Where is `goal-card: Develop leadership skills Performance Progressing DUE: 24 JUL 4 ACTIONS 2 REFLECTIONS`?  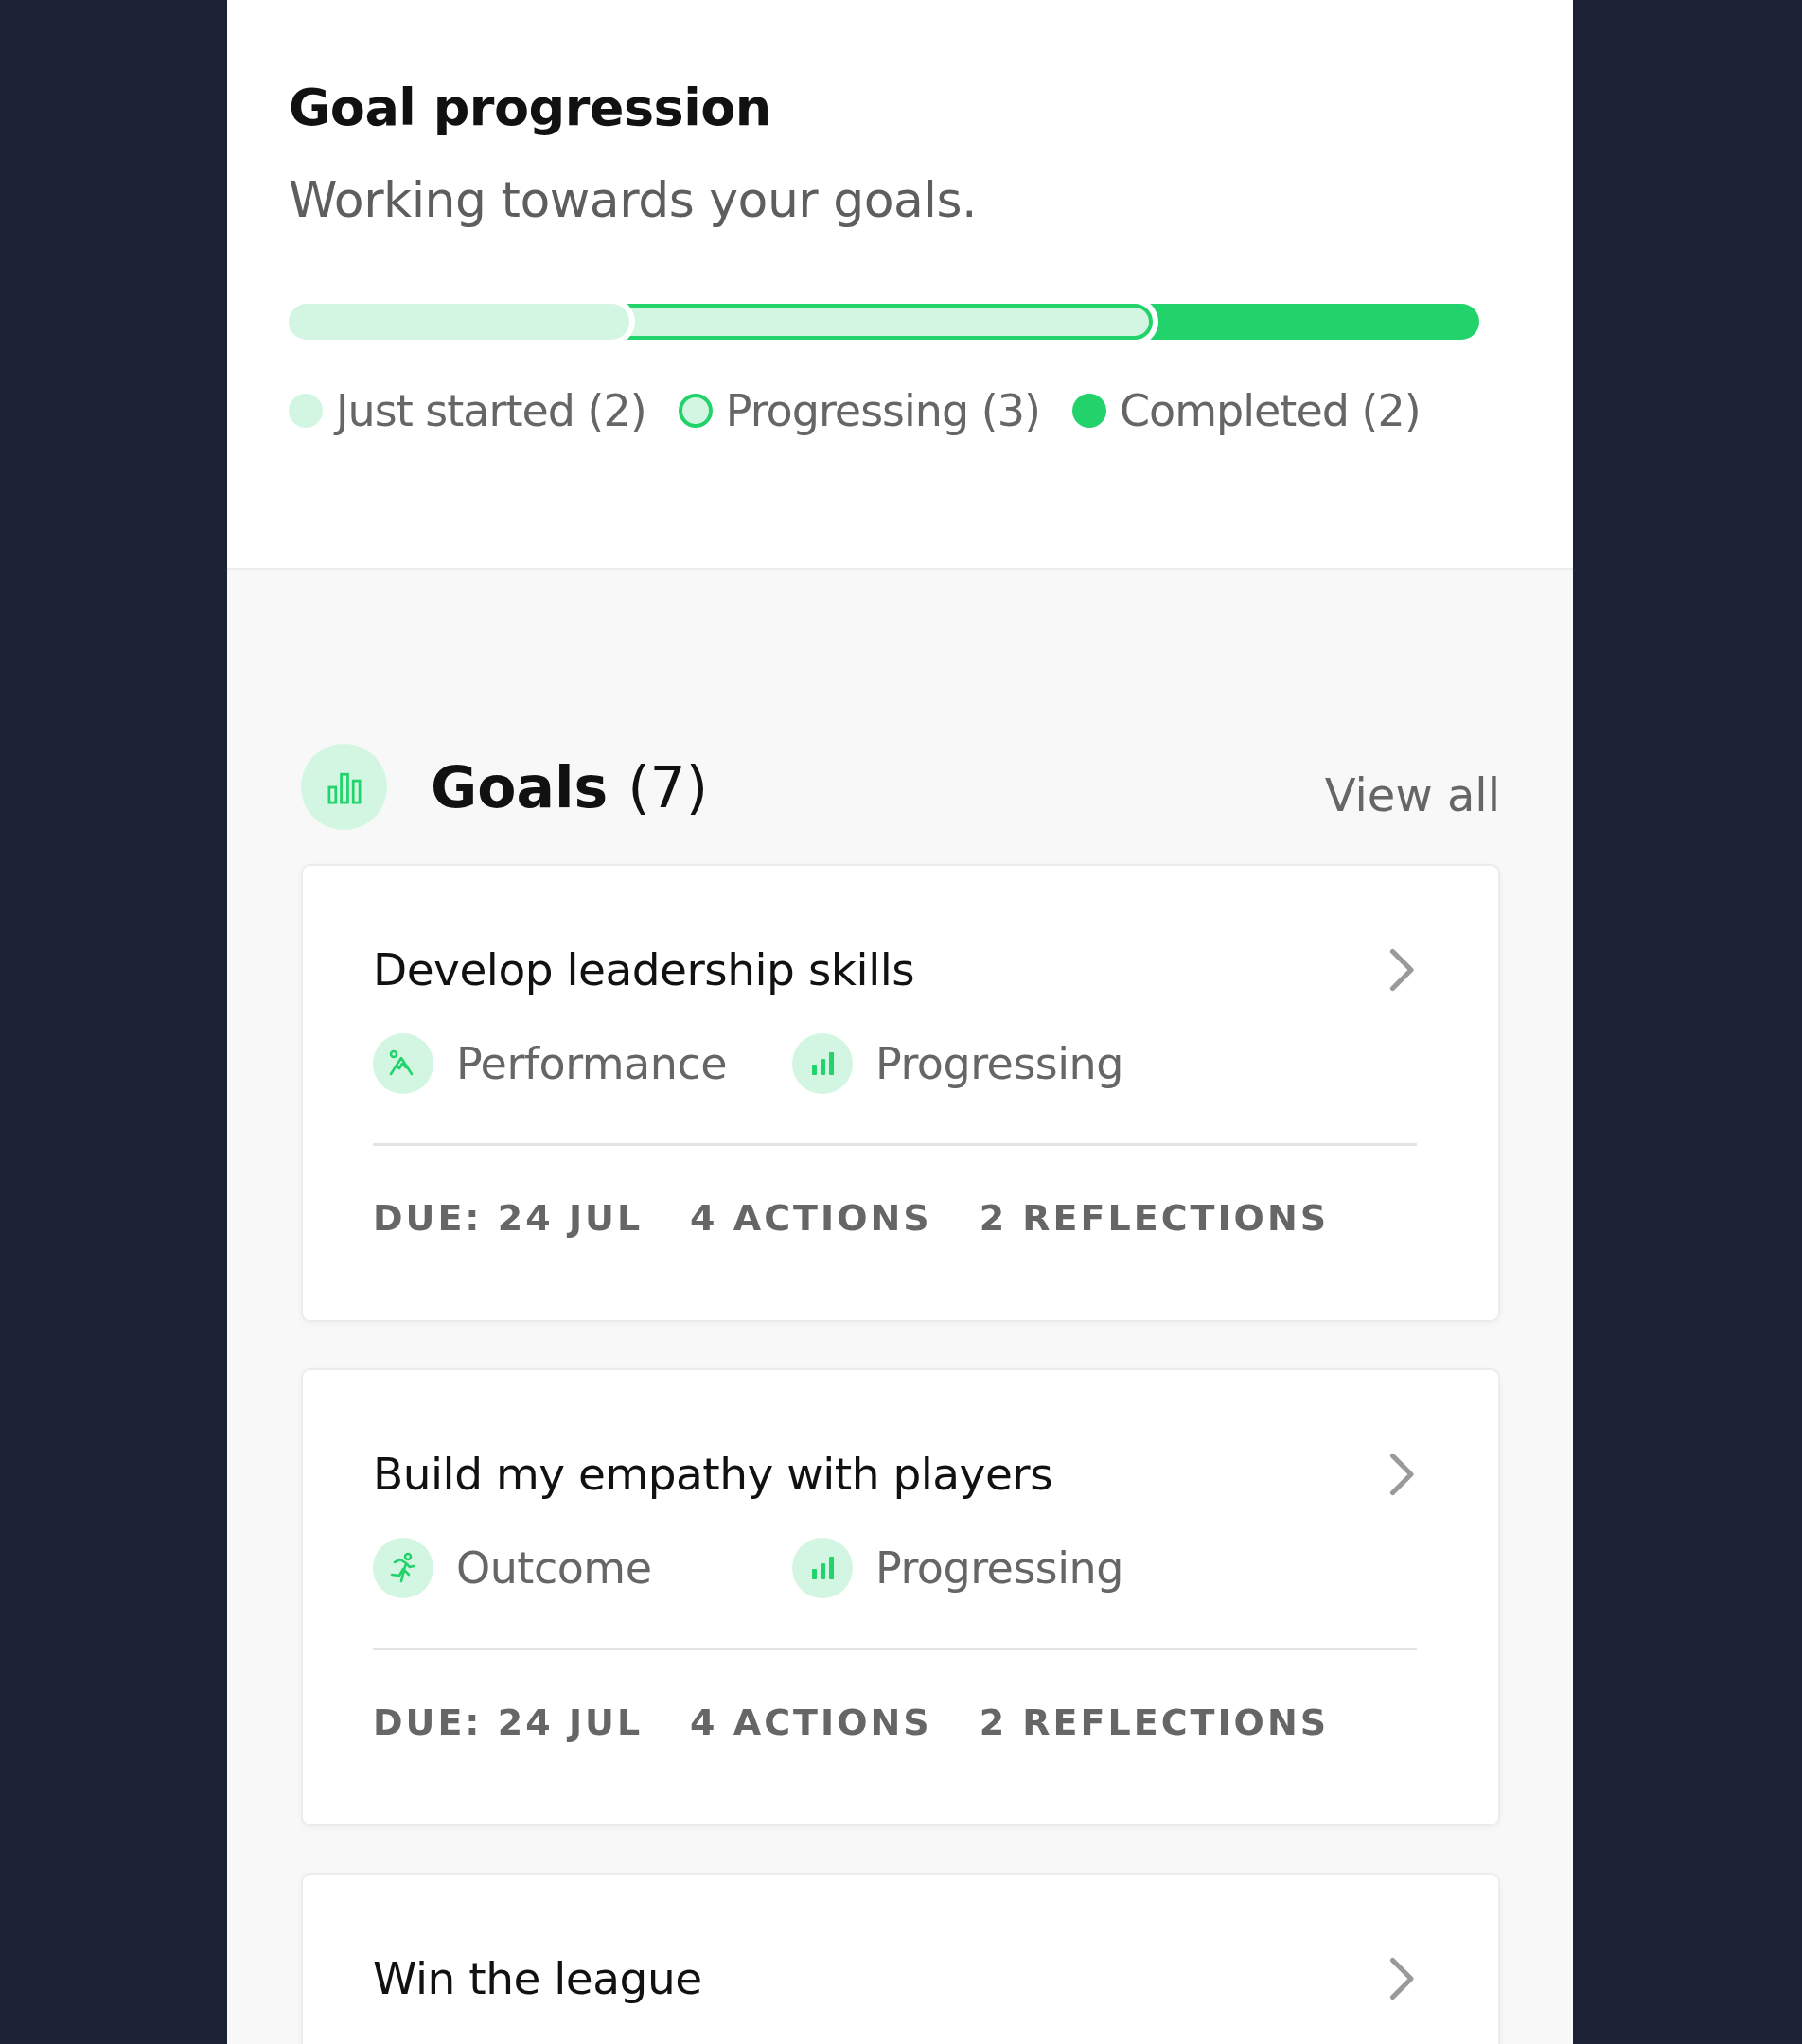
goal-card: Develop leadership skills Performance Progressing DUE: 24 JUL 4 ACTIONS 2 REFLECTIONS is located at coordinates (900, 1093).